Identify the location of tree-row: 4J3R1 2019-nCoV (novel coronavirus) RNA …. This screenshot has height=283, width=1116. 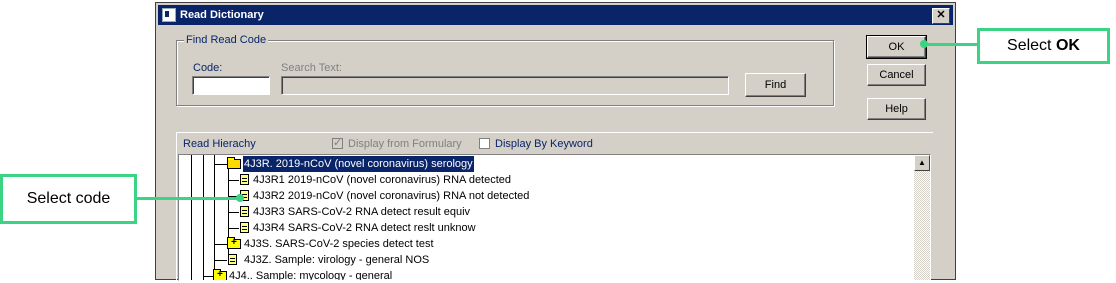
(529, 180).